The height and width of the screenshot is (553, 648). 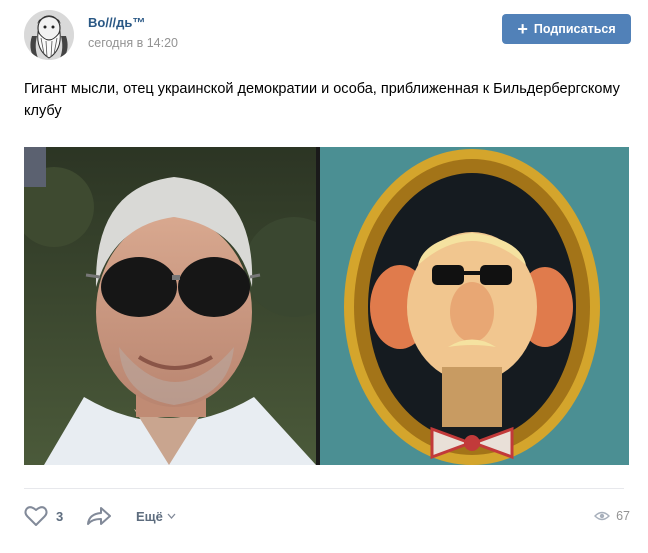 What do you see at coordinates (324, 488) in the screenshot?
I see `footer-divider` at bounding box center [324, 488].